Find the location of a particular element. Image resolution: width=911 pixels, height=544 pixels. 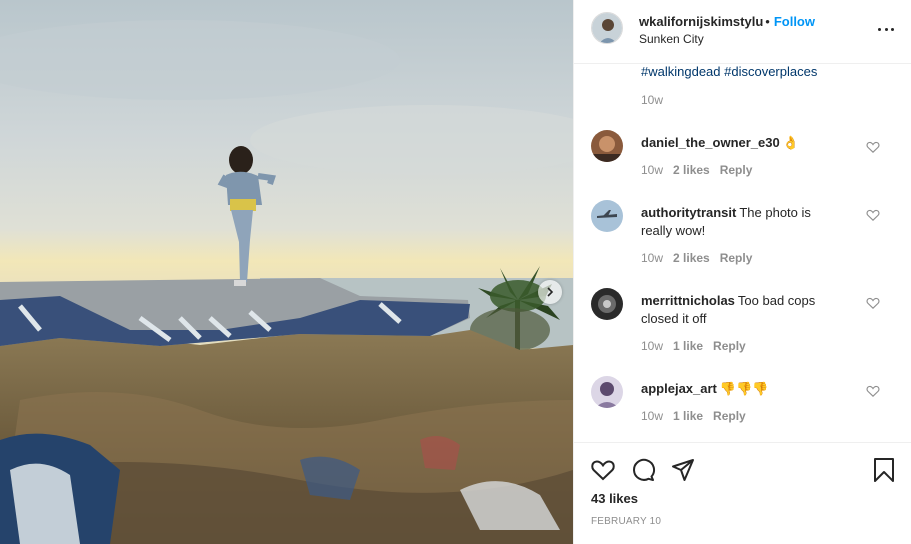

comment-body: 👌 is located at coordinates (790, 142).